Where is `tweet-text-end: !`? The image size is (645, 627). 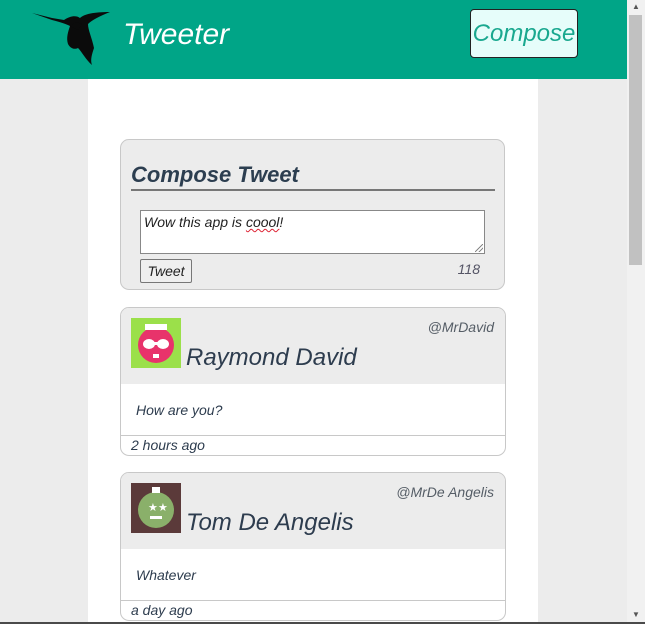 tweet-text-end: ! is located at coordinates (281, 222).